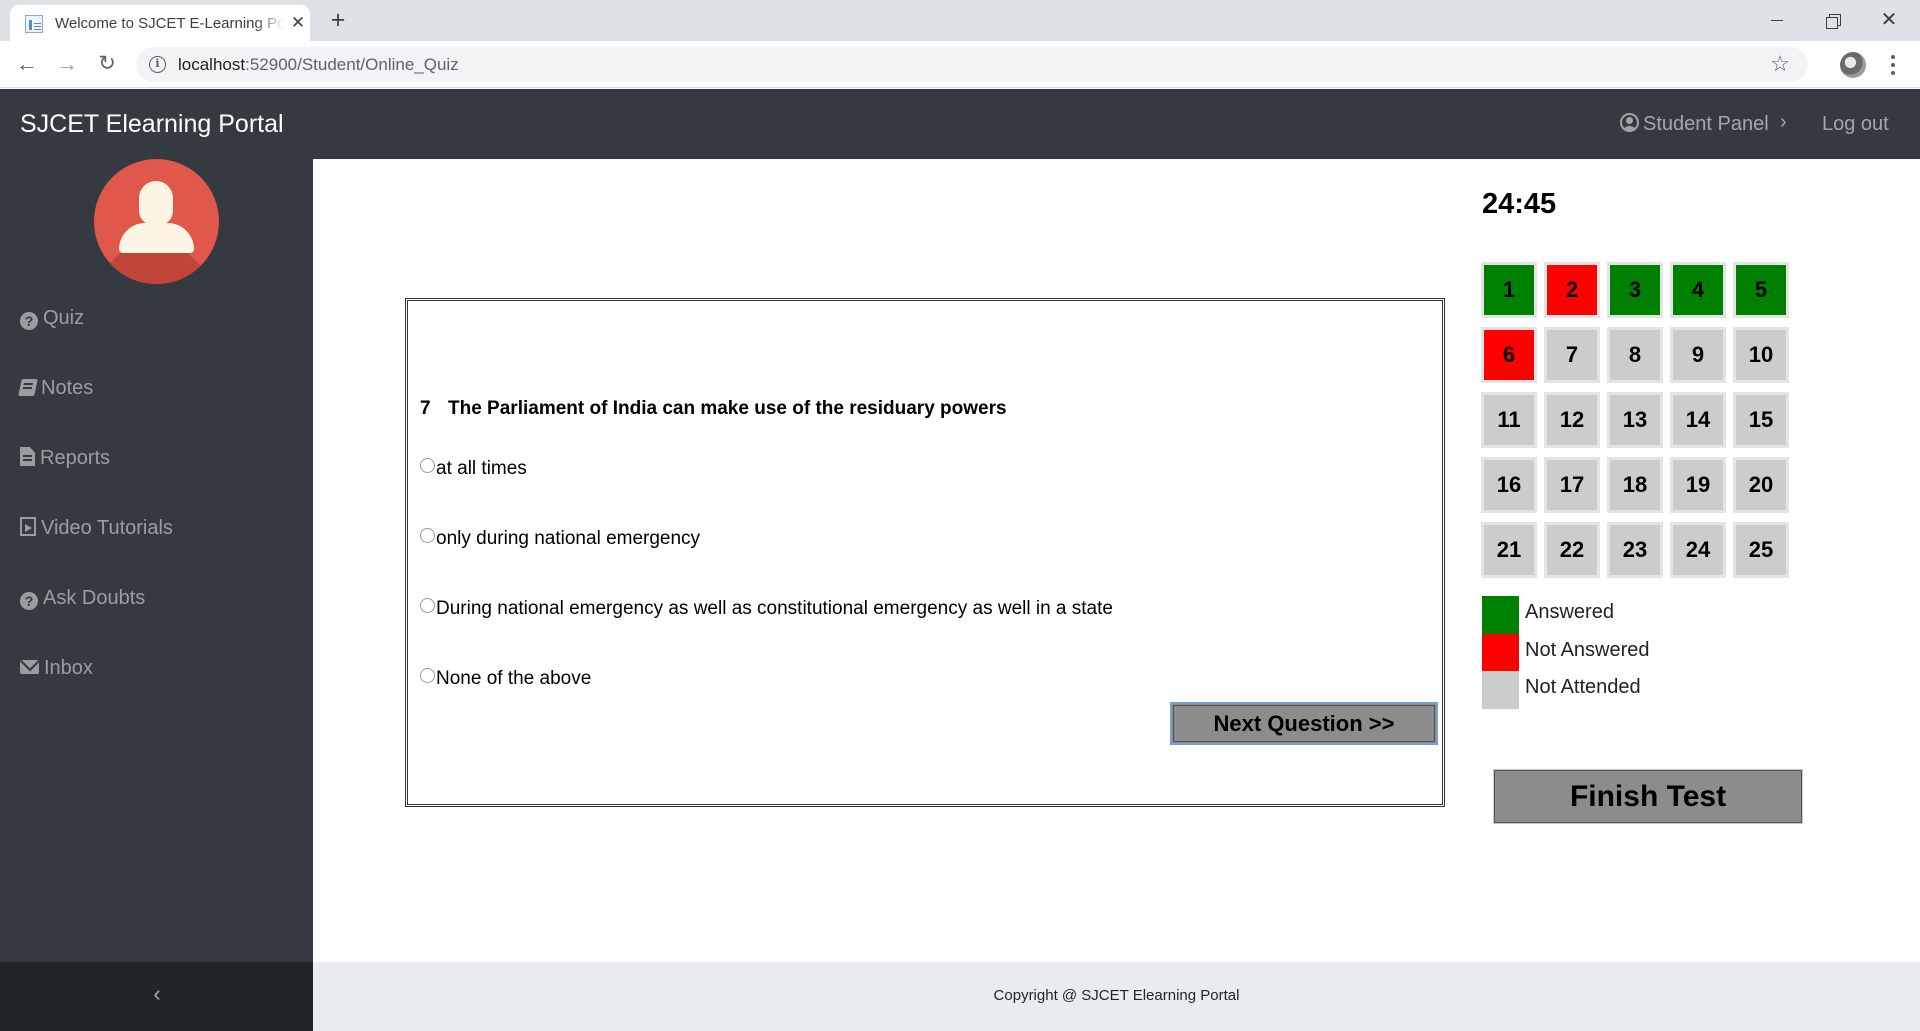 Image resolution: width=1920 pixels, height=1031 pixels. Describe the element at coordinates (1519, 204) in the screenshot. I see `countdown-timer: 24:45` at that location.